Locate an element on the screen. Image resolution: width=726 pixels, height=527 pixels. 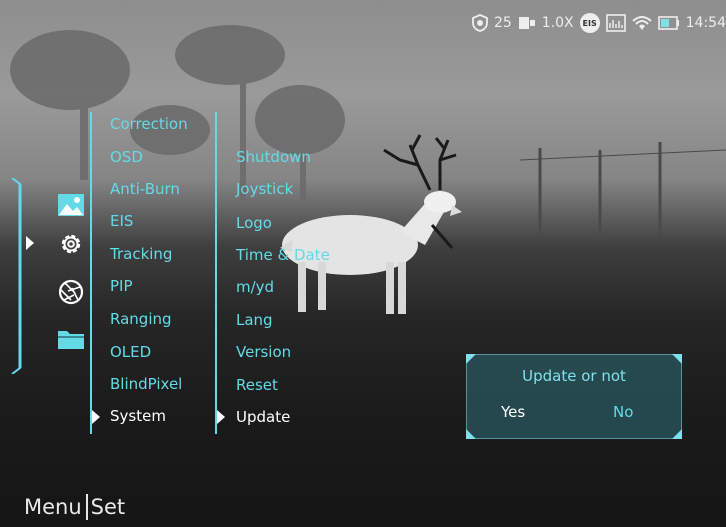
submenu-selected-arrow is located at coordinates (221, 417).